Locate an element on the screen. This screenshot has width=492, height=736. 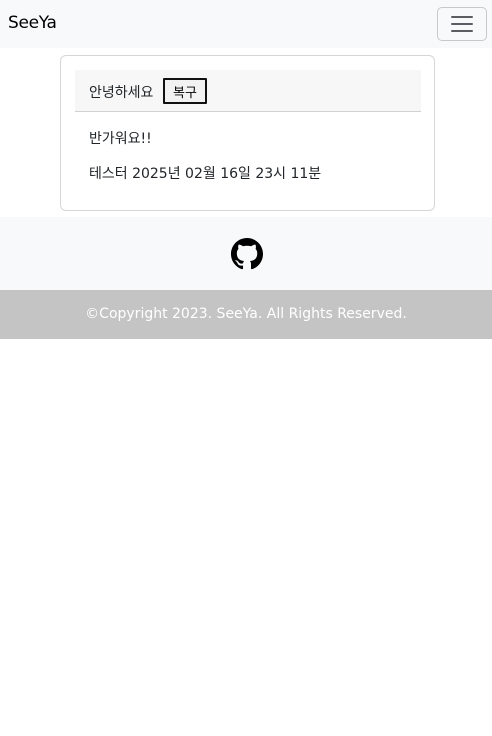
welcome-text: 반가워요!! is located at coordinates (120, 139).